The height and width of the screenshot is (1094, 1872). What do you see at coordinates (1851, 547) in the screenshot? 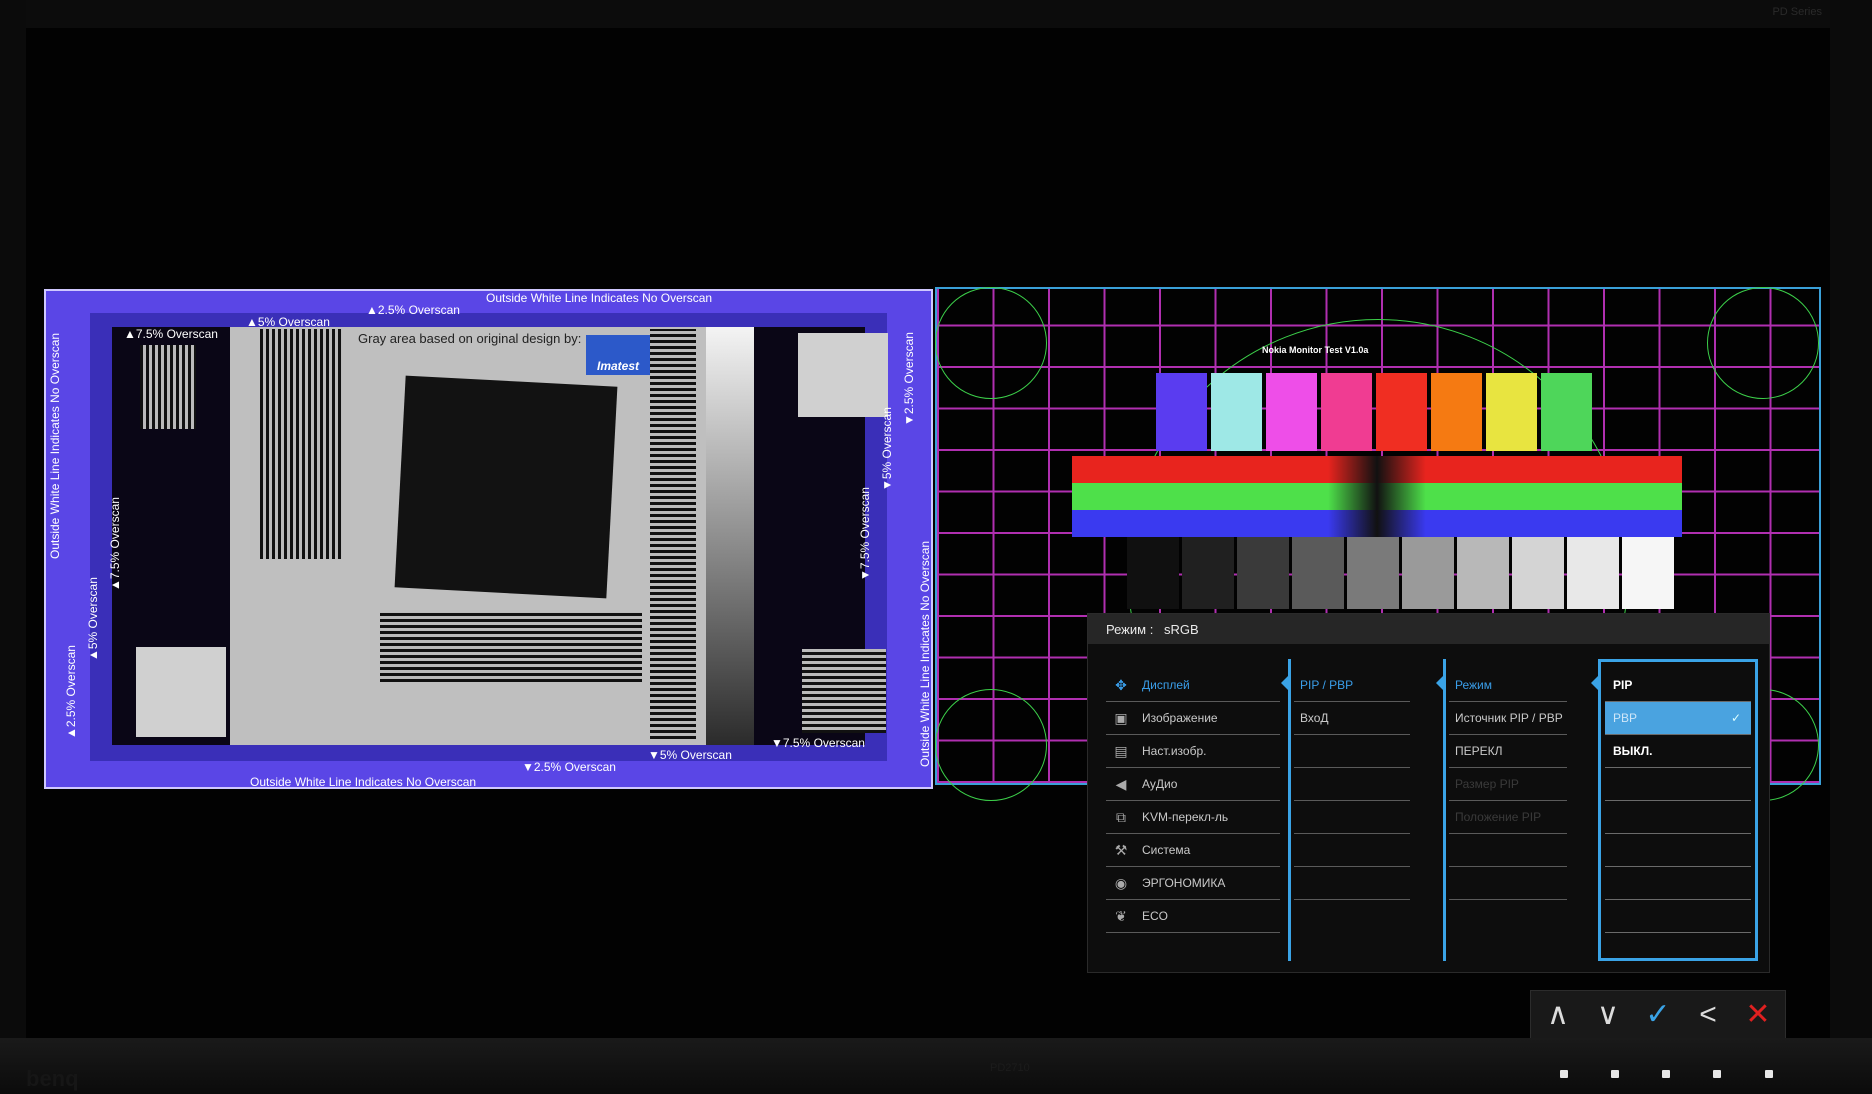
I see `monitor-bezel-right` at bounding box center [1851, 547].